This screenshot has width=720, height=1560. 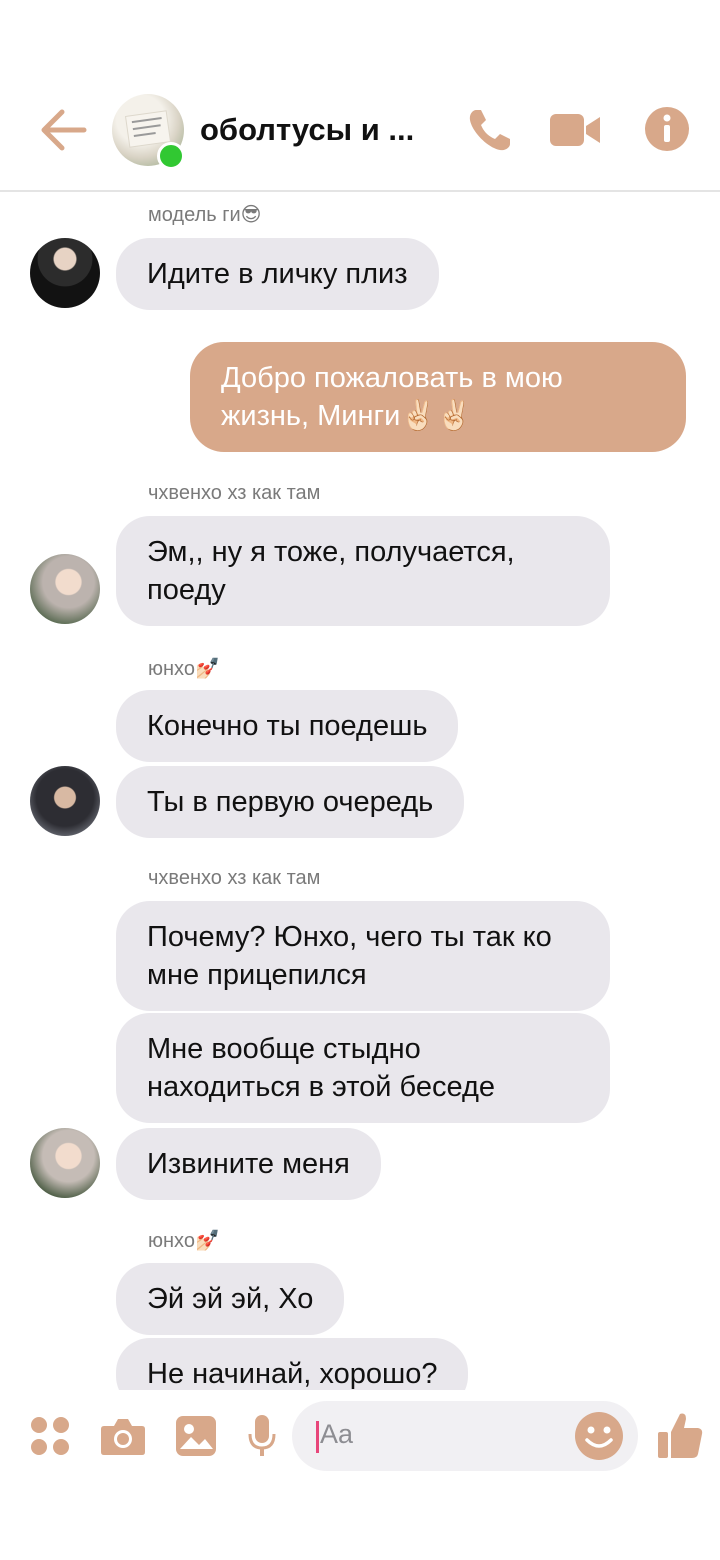 What do you see at coordinates (196, 1438) in the screenshot?
I see `gallery-icon` at bounding box center [196, 1438].